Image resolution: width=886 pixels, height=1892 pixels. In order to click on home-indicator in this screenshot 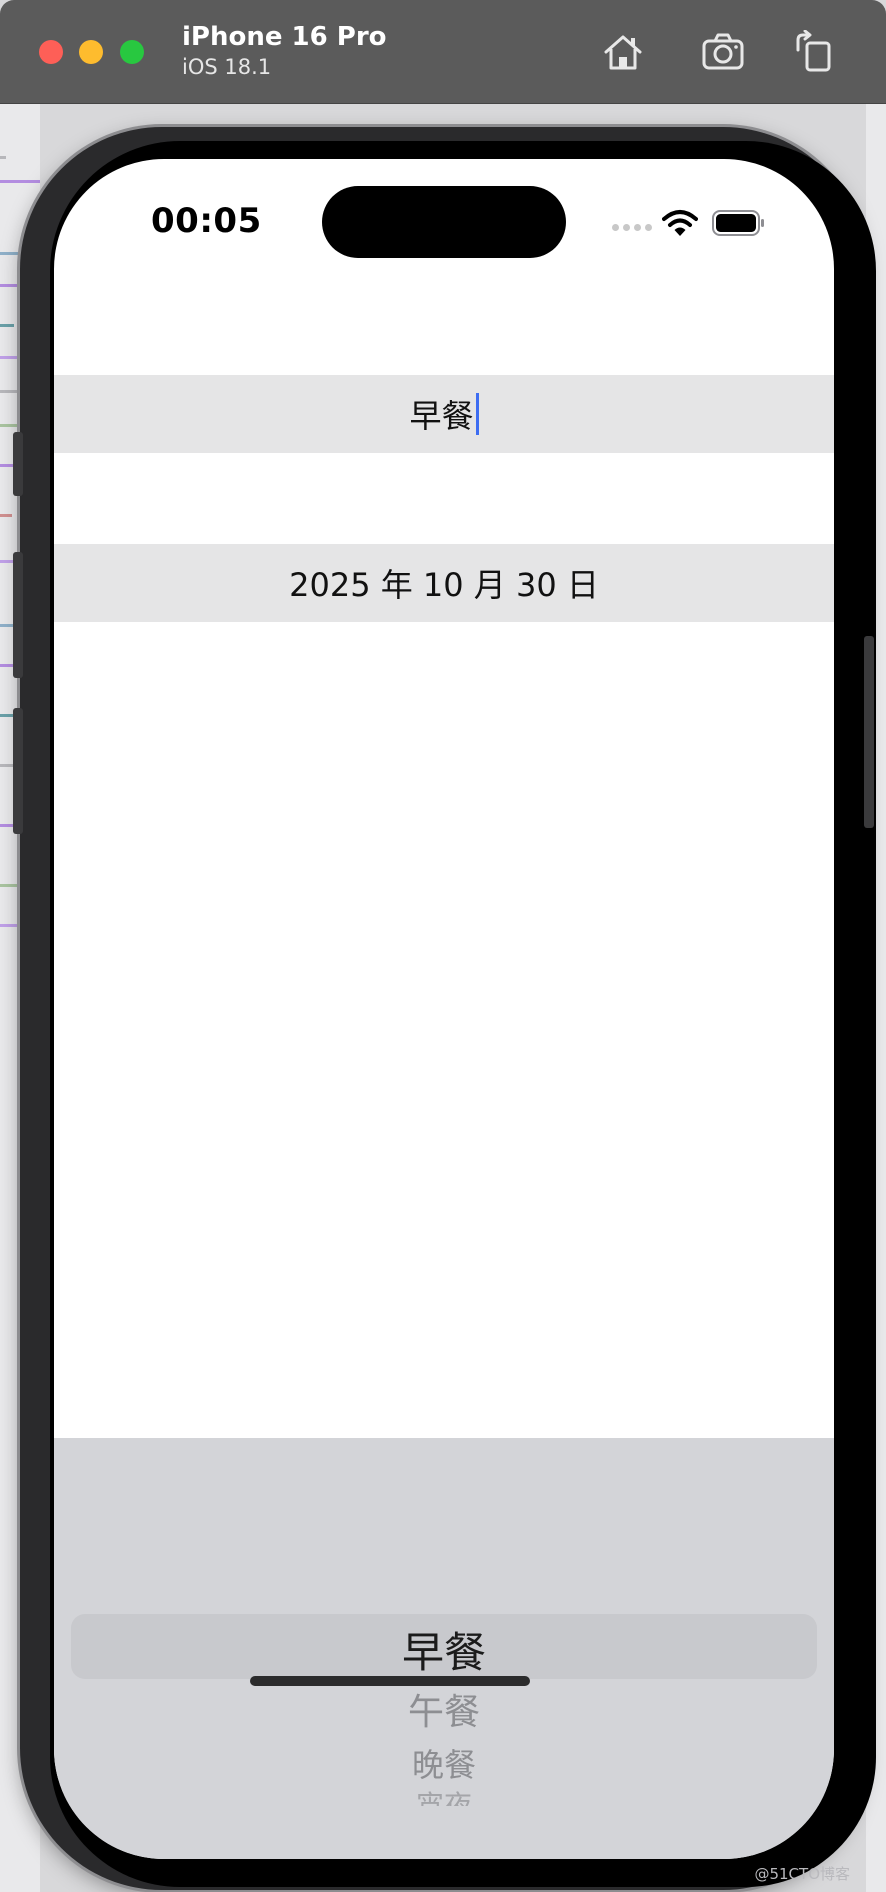, I will do `click(390, 1681)`.